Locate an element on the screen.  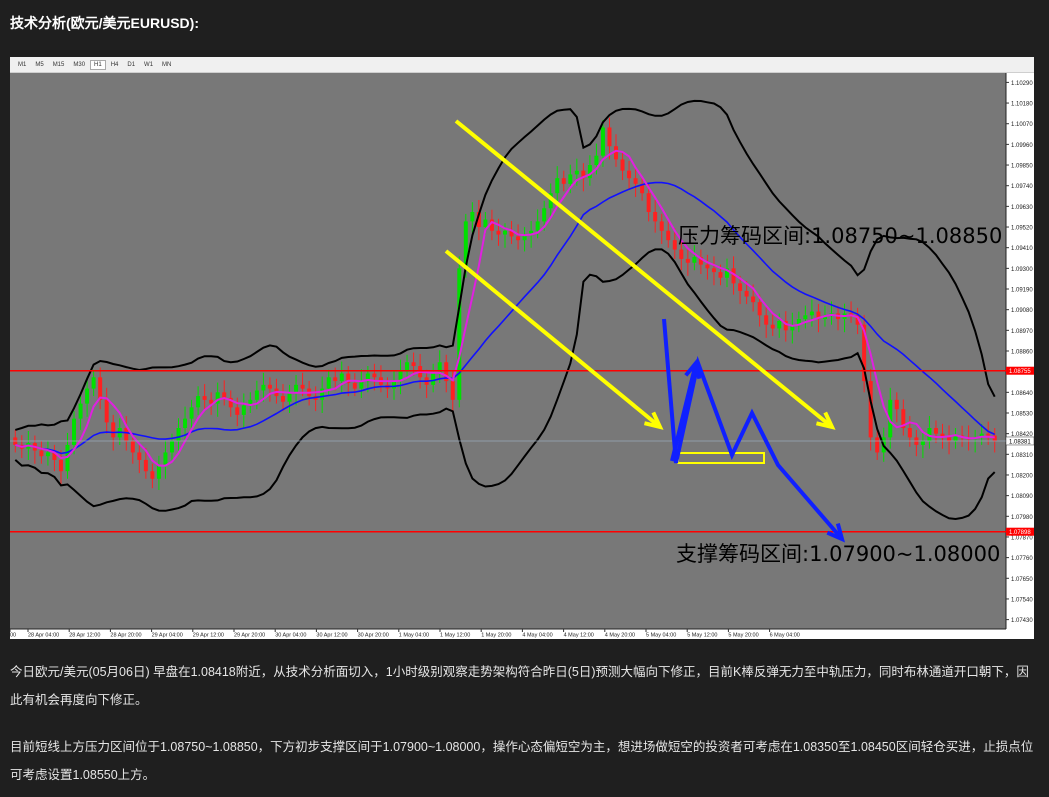
time-tick-label: 28 Apr 12:00 is located at coordinates (84, 636).